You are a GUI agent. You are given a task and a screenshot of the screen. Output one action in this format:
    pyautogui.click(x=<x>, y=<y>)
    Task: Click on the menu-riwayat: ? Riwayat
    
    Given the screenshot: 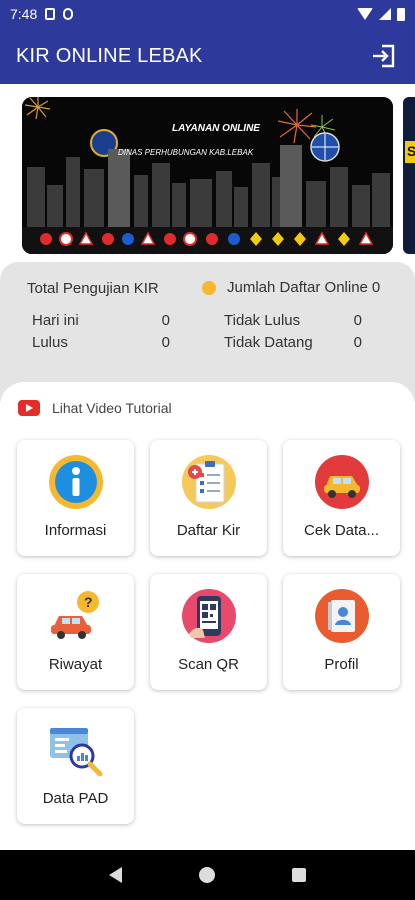 What is the action you would take?
    pyautogui.click(x=75, y=632)
    